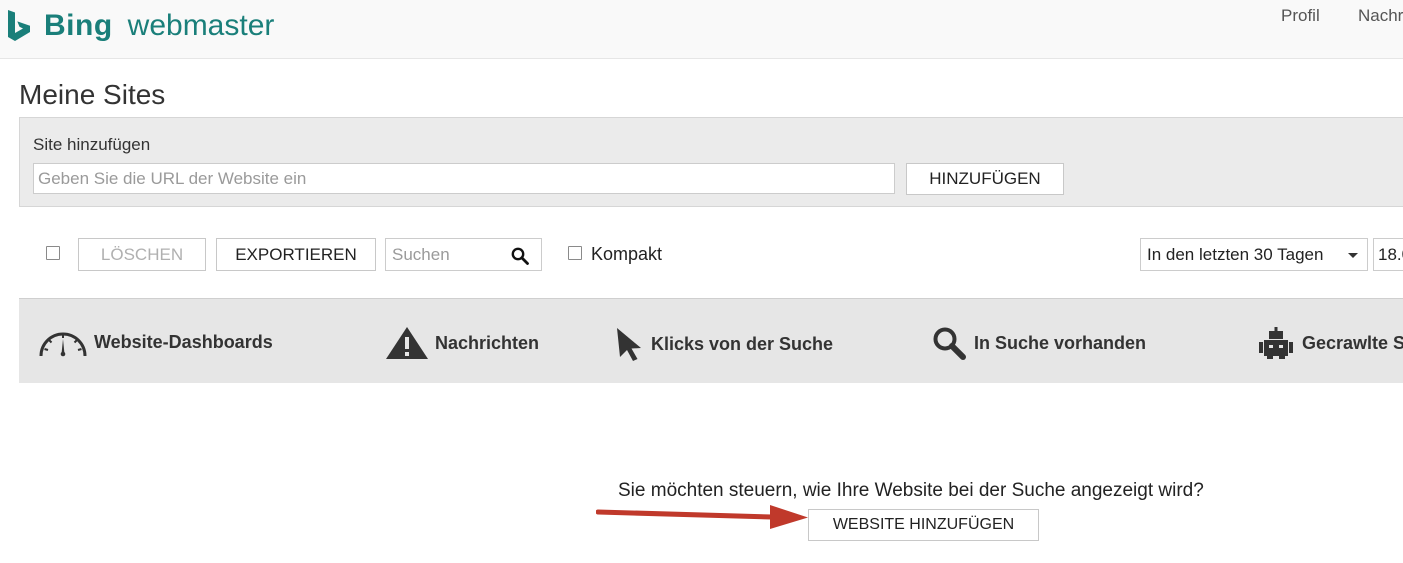 The width and height of the screenshot is (1403, 563). Describe the element at coordinates (92, 94) in the screenshot. I see `page-title: Meine Sites` at that location.